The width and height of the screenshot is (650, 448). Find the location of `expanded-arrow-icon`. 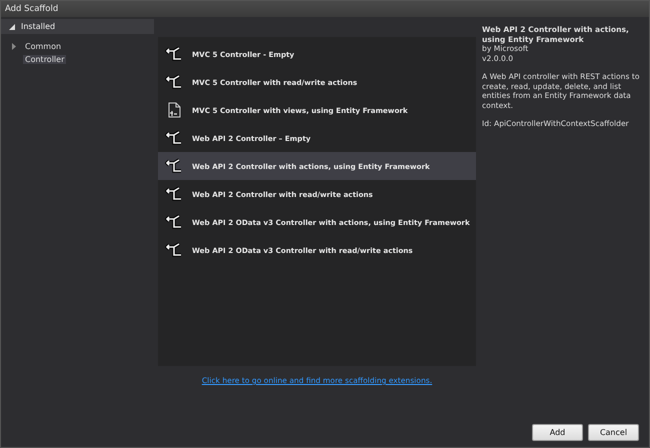

expanded-arrow-icon is located at coordinates (12, 27).